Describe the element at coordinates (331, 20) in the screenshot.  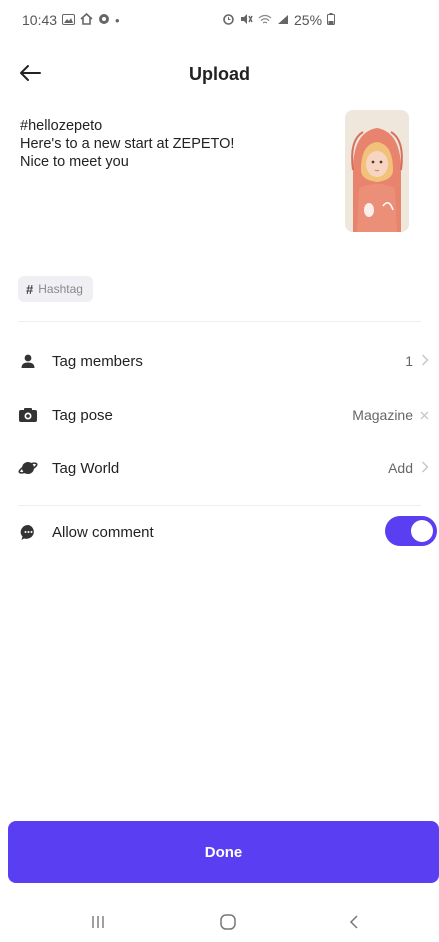
I see `battery-icon` at that location.